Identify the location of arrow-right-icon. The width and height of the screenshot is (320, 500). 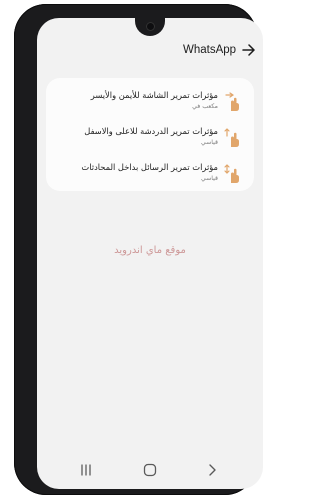
(249, 50).